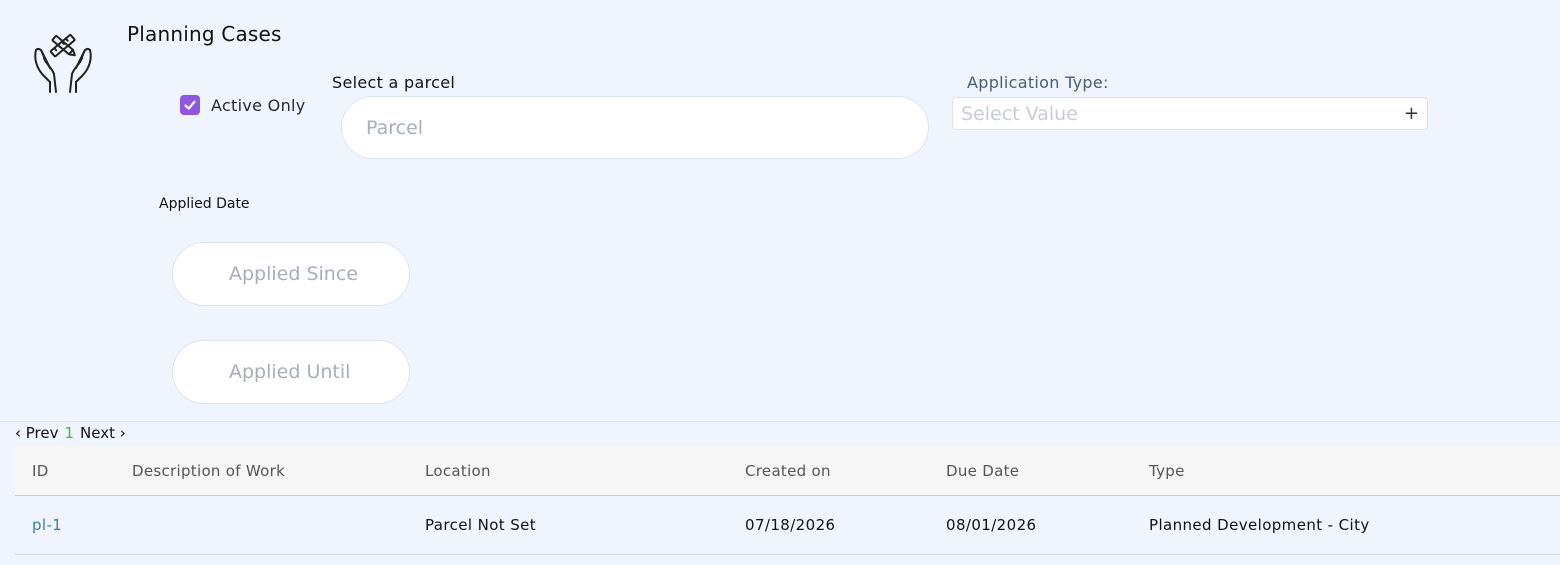  I want to click on active-only-label: Active Only, so click(258, 105).